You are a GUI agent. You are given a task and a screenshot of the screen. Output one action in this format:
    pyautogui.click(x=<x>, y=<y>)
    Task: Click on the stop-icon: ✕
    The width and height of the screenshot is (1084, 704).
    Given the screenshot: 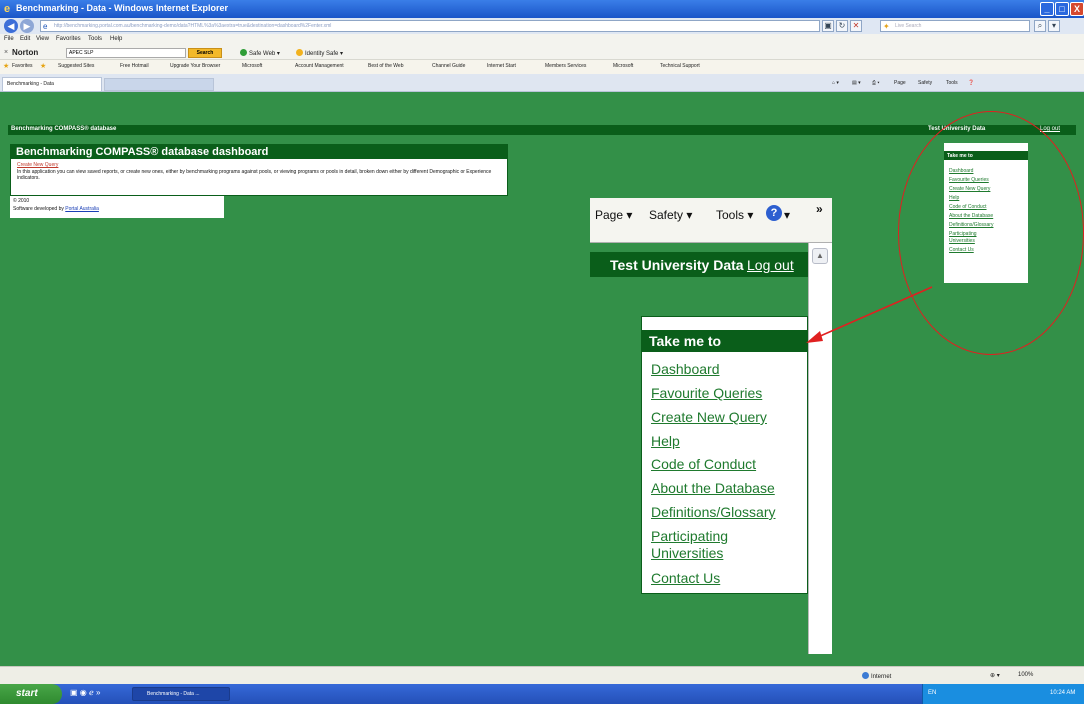 What is the action you would take?
    pyautogui.click(x=856, y=26)
    